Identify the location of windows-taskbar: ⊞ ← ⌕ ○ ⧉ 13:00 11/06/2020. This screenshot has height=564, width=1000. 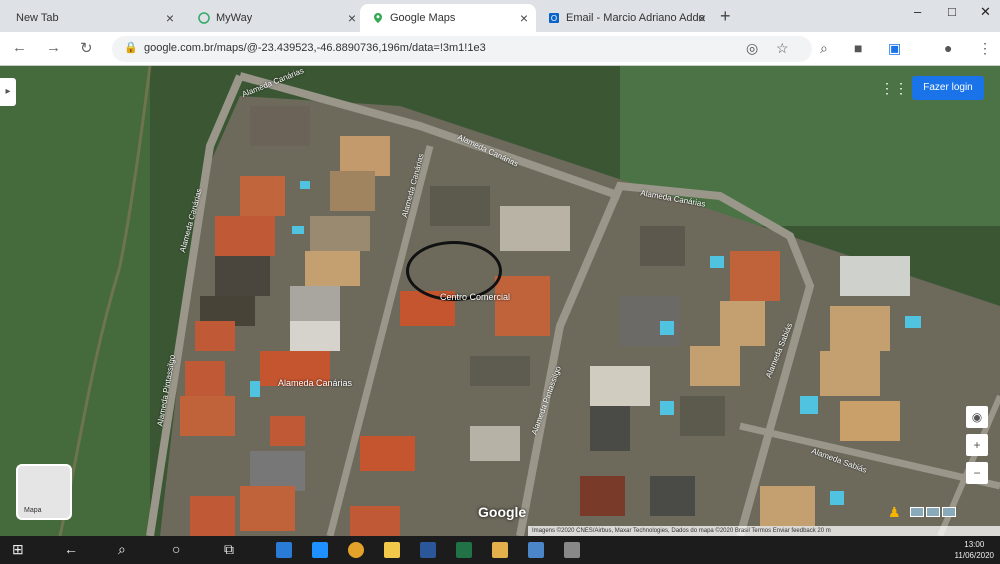
(500, 550).